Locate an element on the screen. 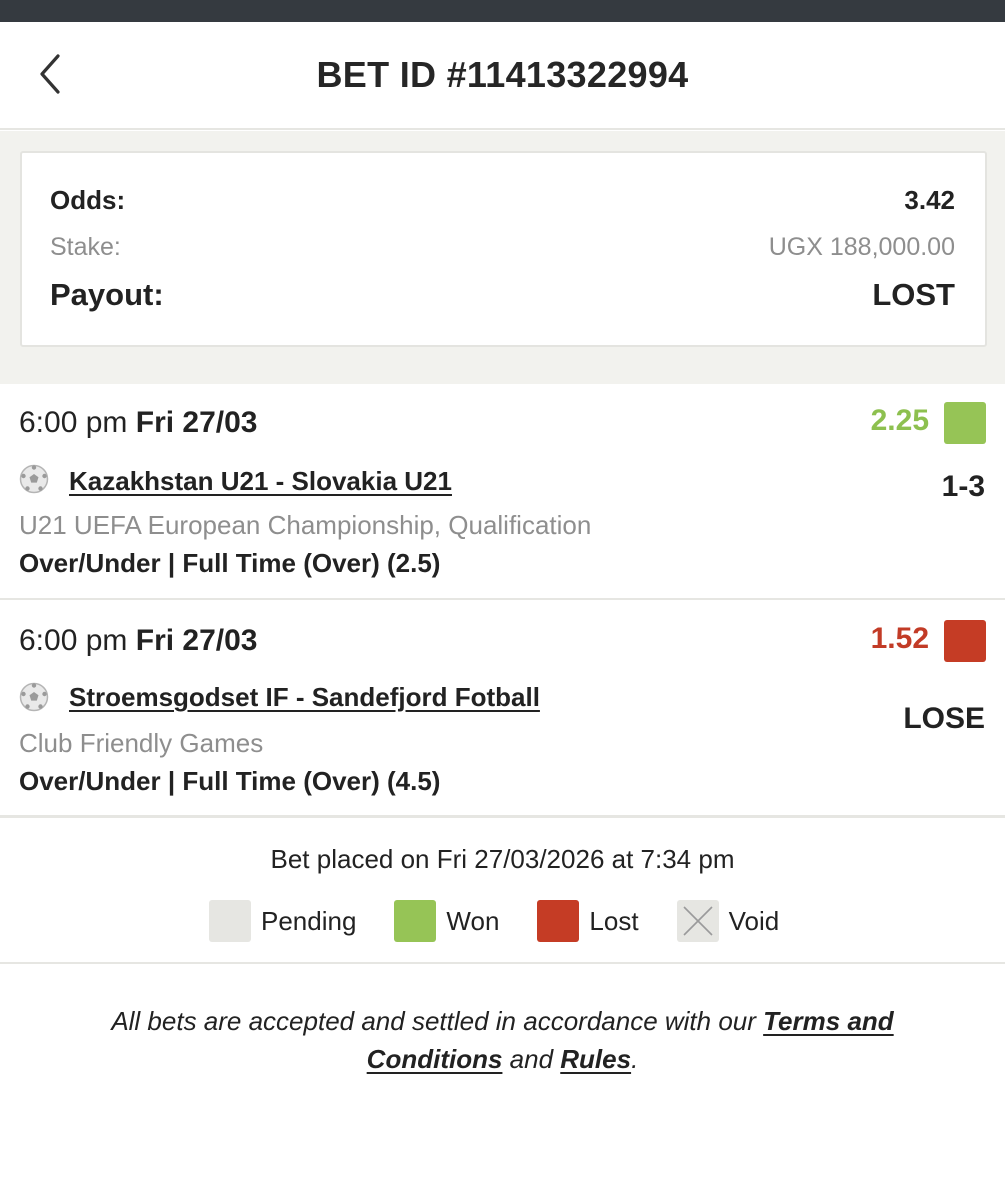 The image size is (1005, 1200). payout-label: Payout: is located at coordinates (107, 294).